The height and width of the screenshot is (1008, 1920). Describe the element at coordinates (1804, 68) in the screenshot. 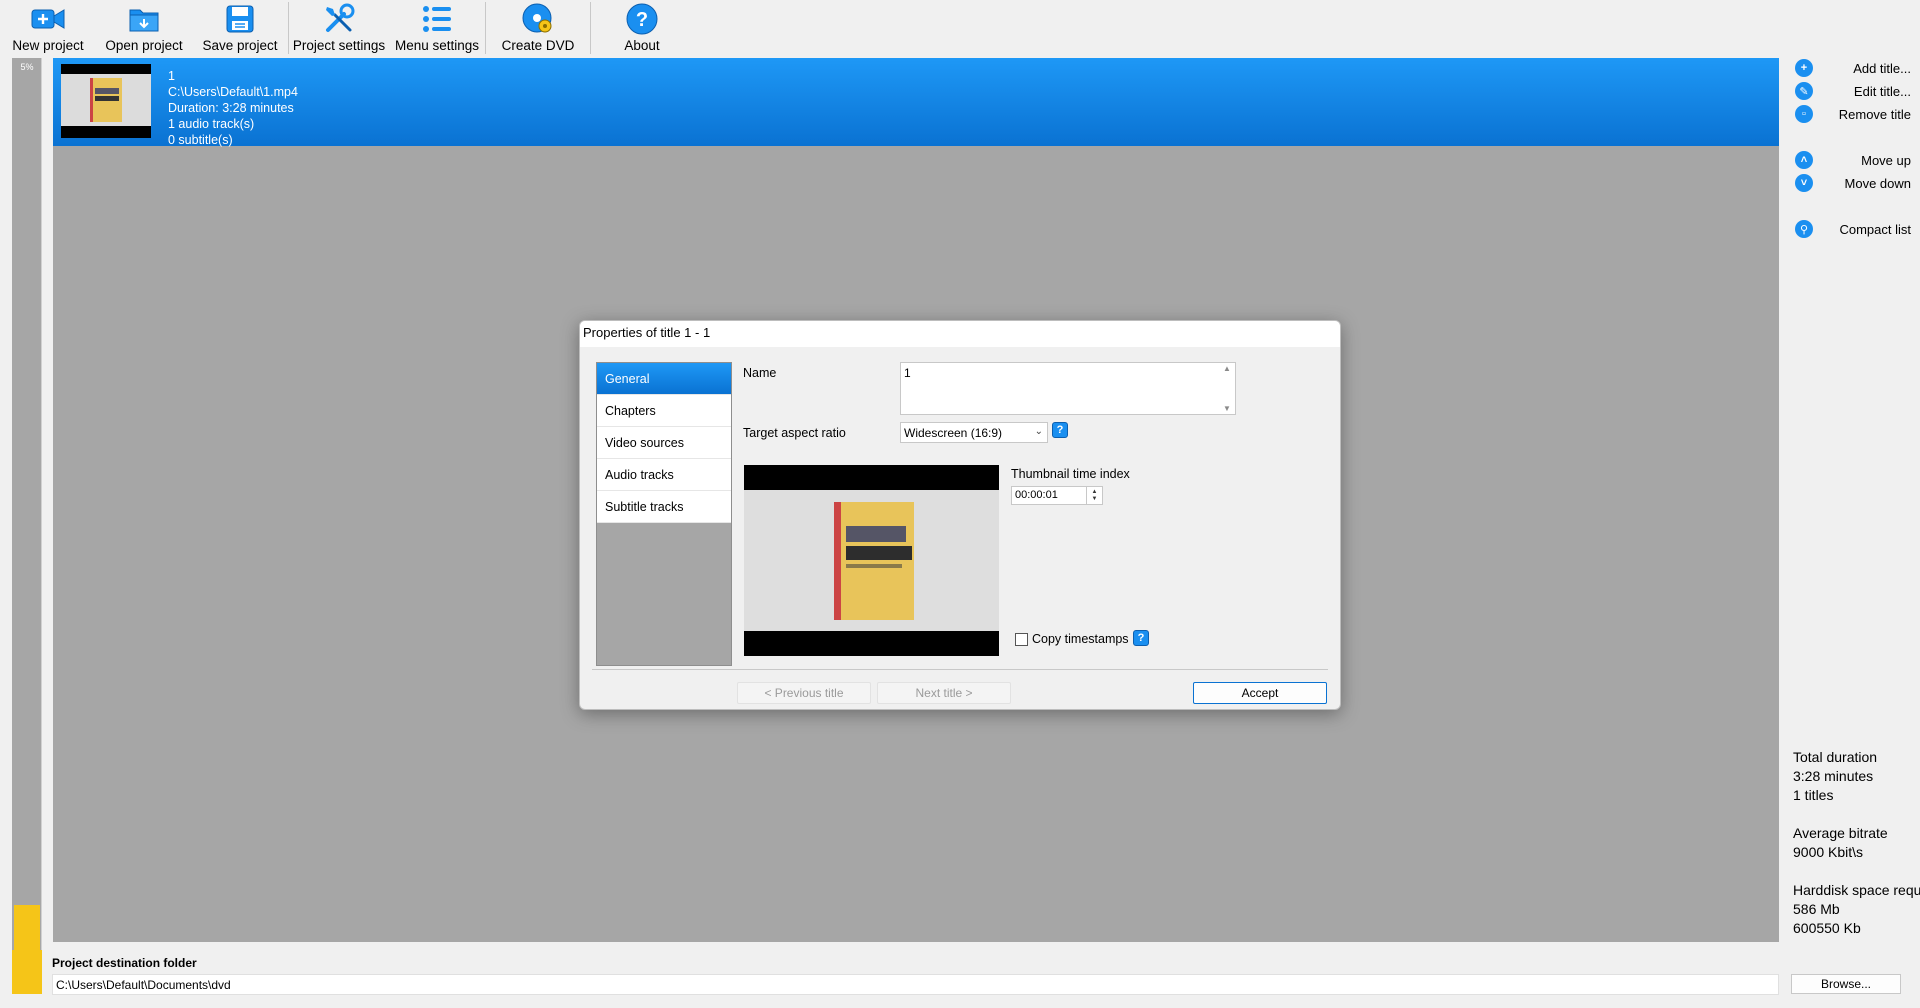

I see `plus-icon: +` at that location.